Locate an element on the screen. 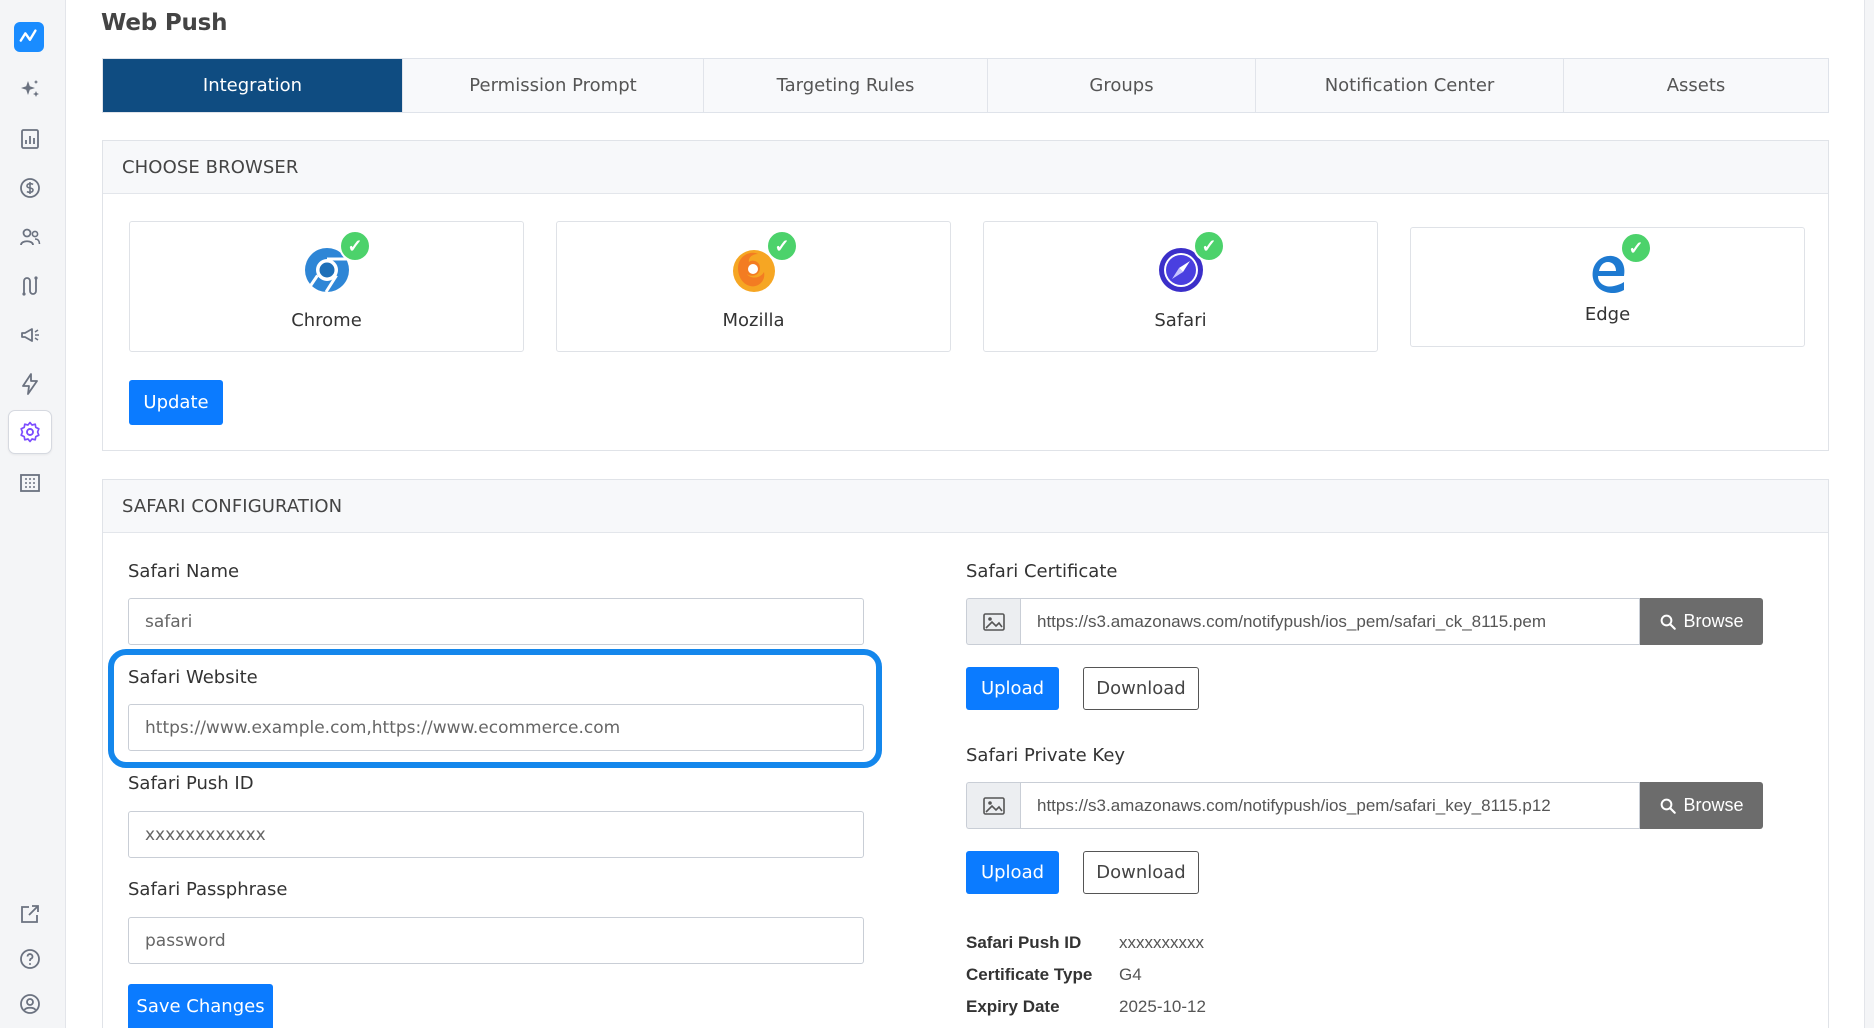  tab-targeting-rules: Targeting Rules is located at coordinates (846, 85).